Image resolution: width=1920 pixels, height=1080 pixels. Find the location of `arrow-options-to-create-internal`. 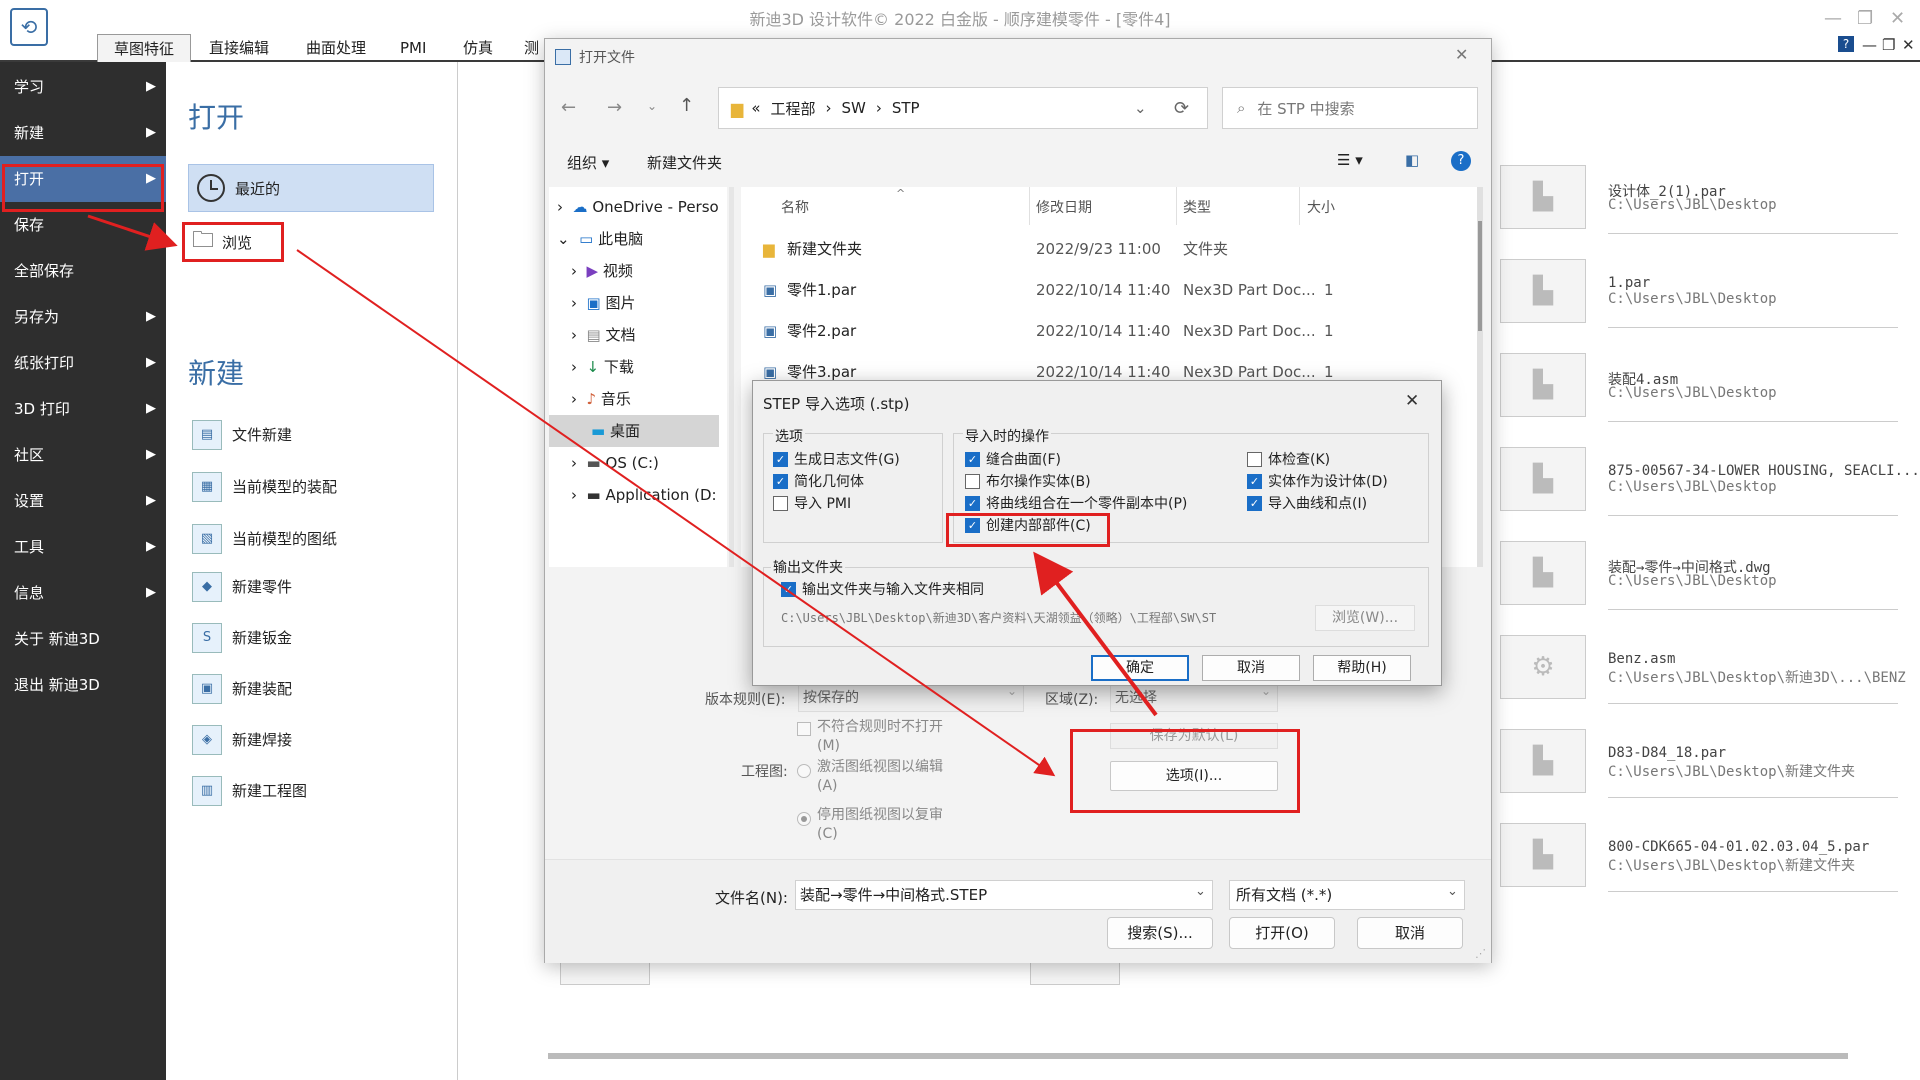

arrow-options-to-create-internal is located at coordinates (1095, 634).